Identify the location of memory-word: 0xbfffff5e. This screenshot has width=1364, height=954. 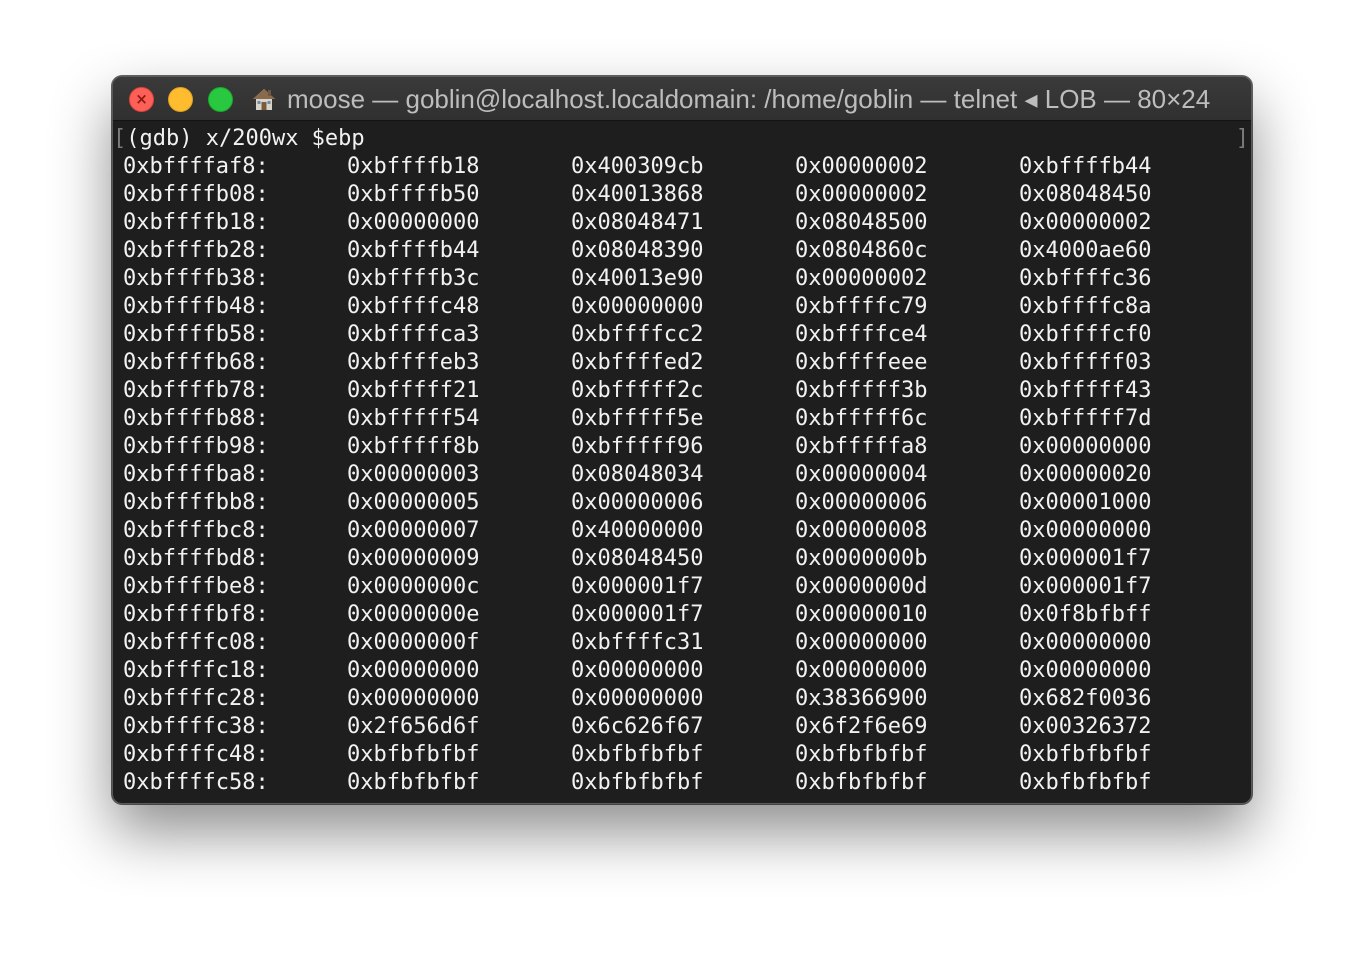
(637, 418).